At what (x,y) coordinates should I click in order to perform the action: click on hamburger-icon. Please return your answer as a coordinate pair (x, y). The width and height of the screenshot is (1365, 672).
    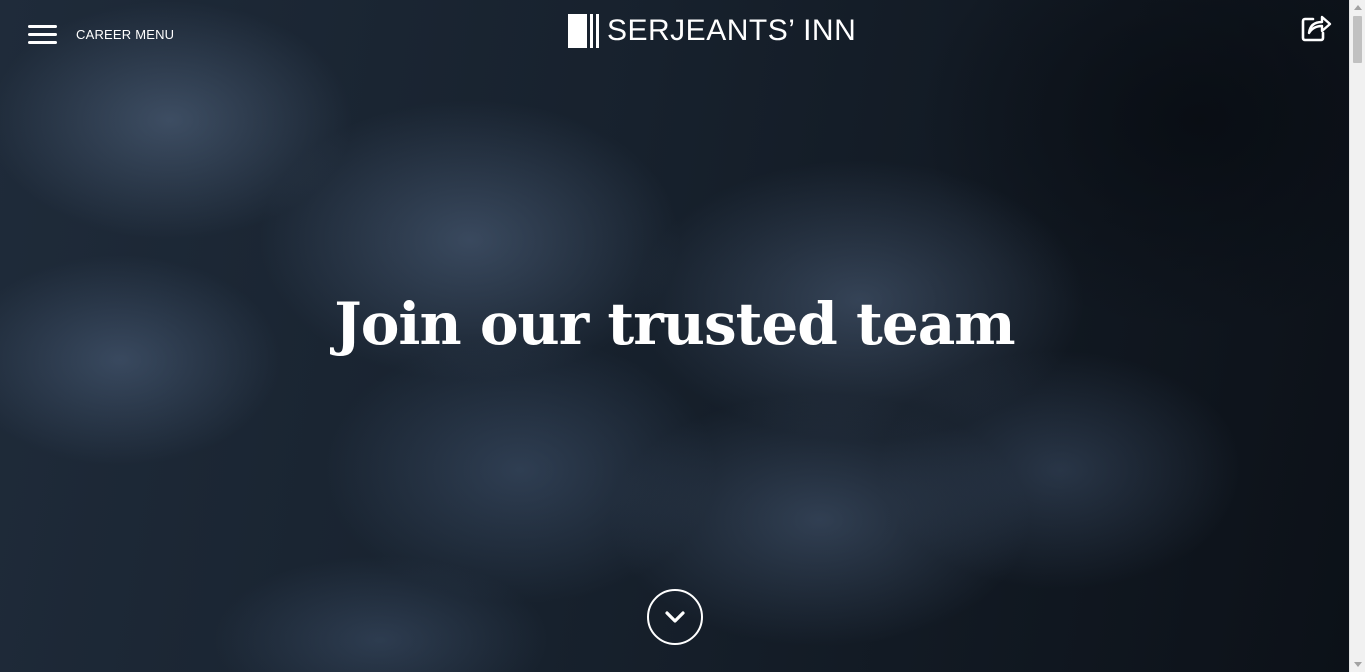
    Looking at the image, I should click on (42, 34).